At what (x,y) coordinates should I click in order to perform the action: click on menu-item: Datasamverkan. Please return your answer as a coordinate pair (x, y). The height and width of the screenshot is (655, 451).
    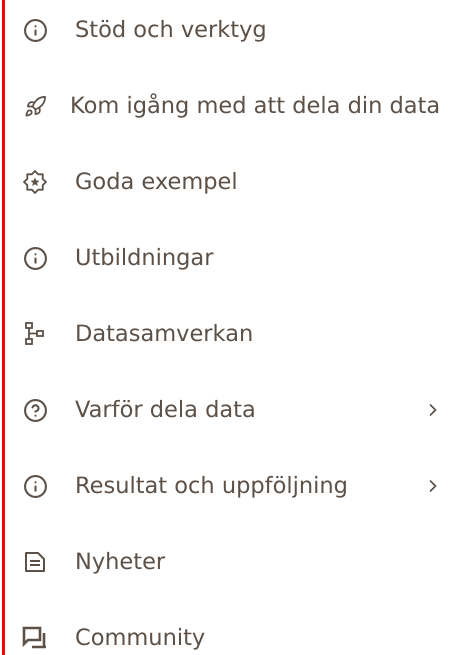
    Looking at the image, I should click on (228, 334).